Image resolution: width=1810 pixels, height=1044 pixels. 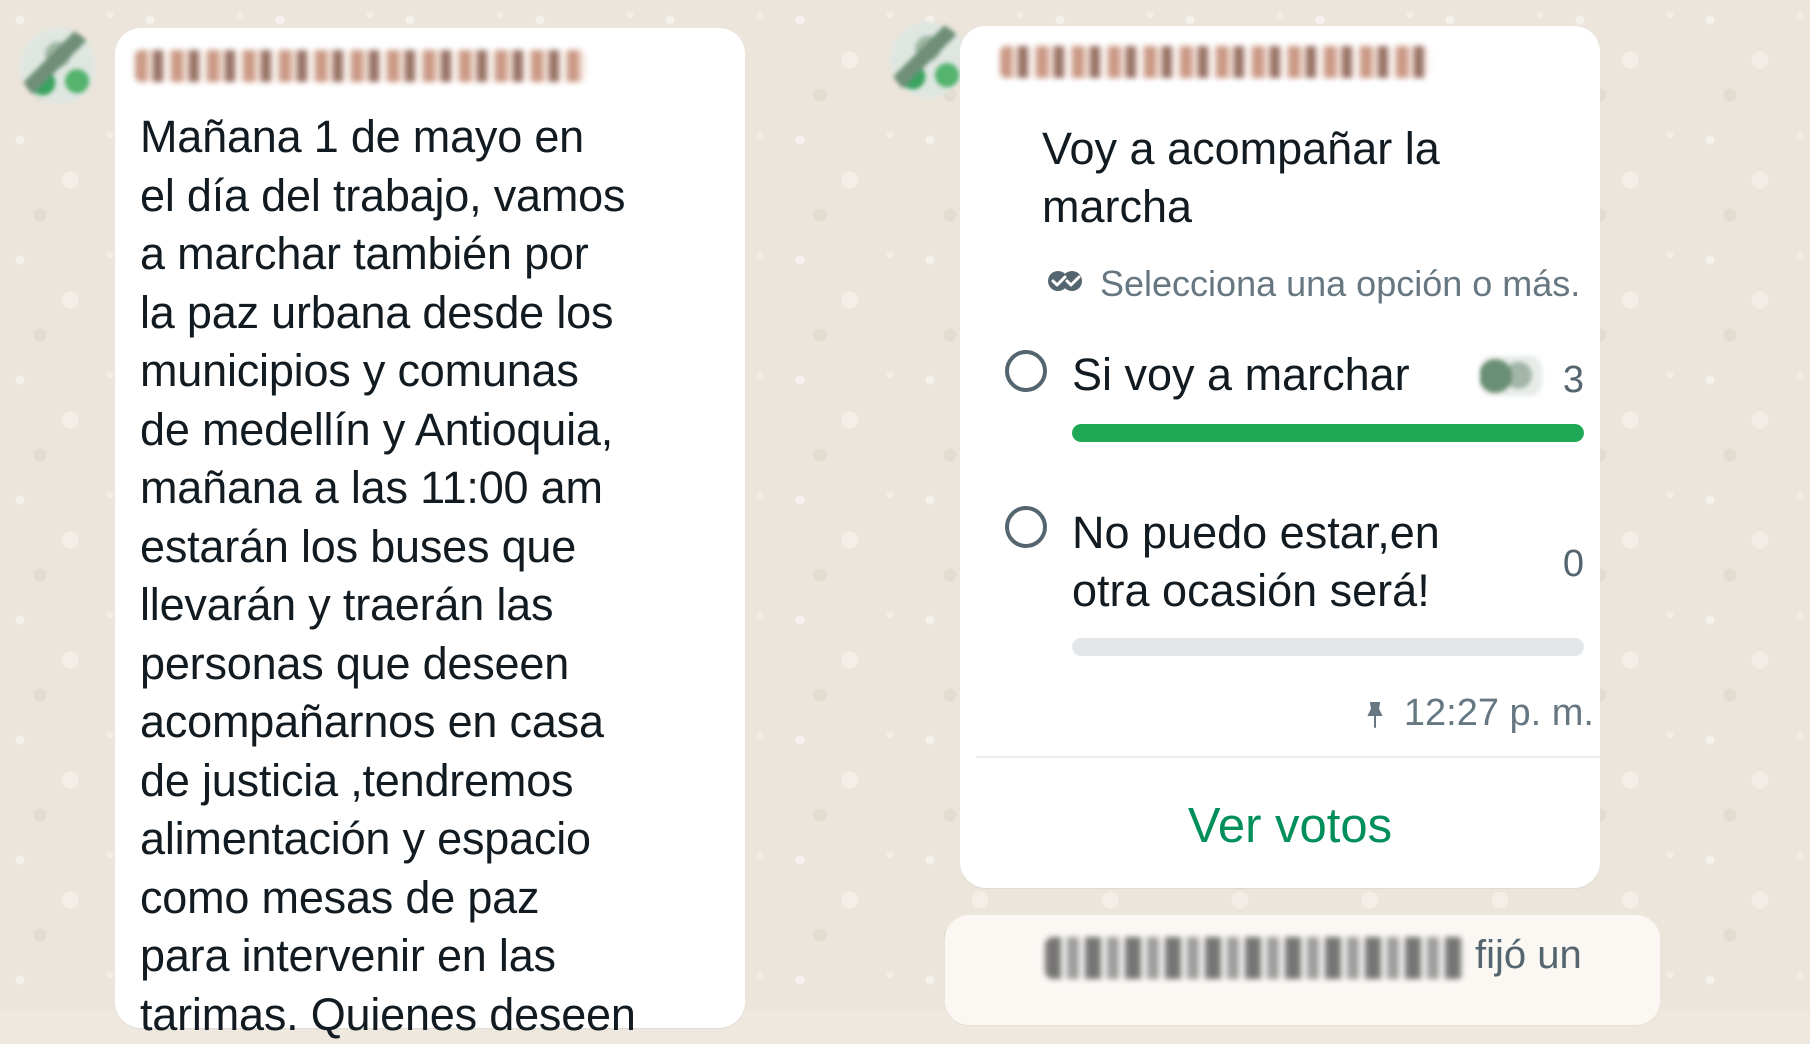 What do you see at coordinates (1026, 527) in the screenshot?
I see `poll-option-2-radio` at bounding box center [1026, 527].